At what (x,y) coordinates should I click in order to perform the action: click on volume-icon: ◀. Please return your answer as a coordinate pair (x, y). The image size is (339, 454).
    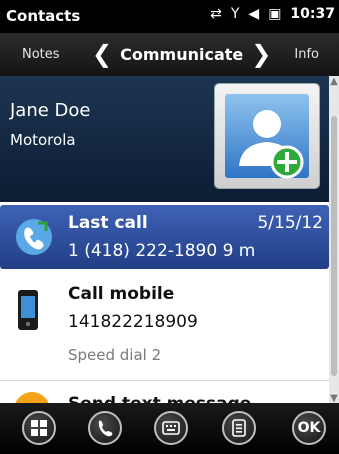
    Looking at the image, I should click on (254, 14).